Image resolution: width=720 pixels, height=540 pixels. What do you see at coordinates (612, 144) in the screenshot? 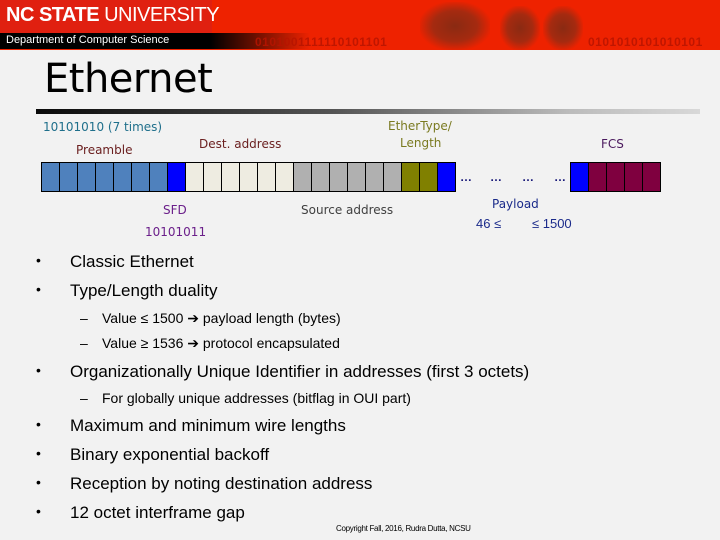
I see `fcs-label: FCS` at bounding box center [612, 144].